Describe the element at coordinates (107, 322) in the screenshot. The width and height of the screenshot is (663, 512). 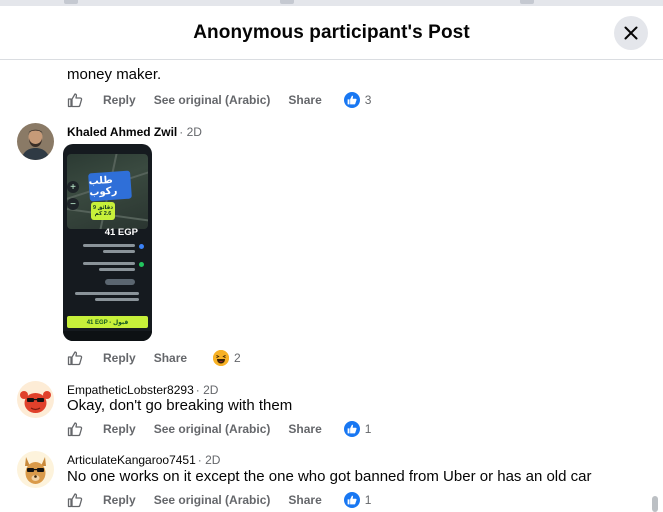
I see `accept-ride-button: 41 EGP - قبول` at that location.